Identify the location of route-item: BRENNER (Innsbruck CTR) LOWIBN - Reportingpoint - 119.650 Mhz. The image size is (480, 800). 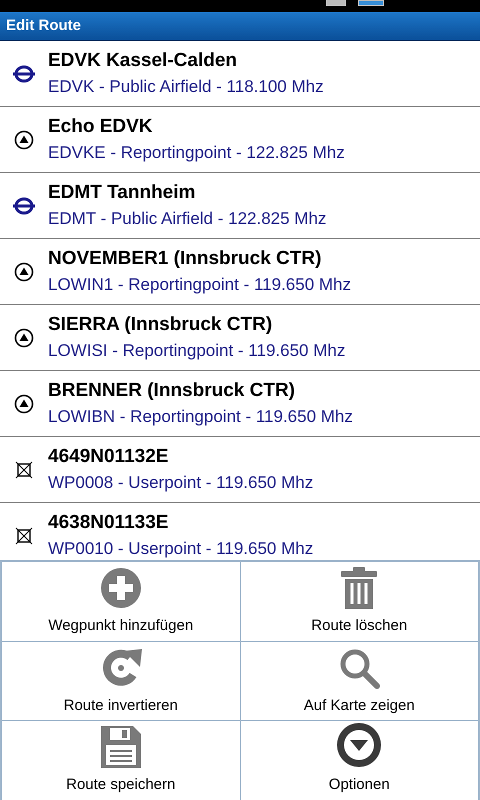
(240, 404).